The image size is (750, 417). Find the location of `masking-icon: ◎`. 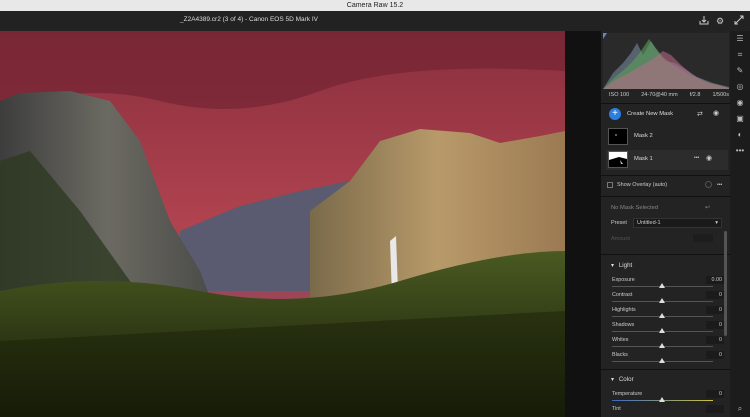

masking-icon: ◎ is located at coordinates (740, 87).